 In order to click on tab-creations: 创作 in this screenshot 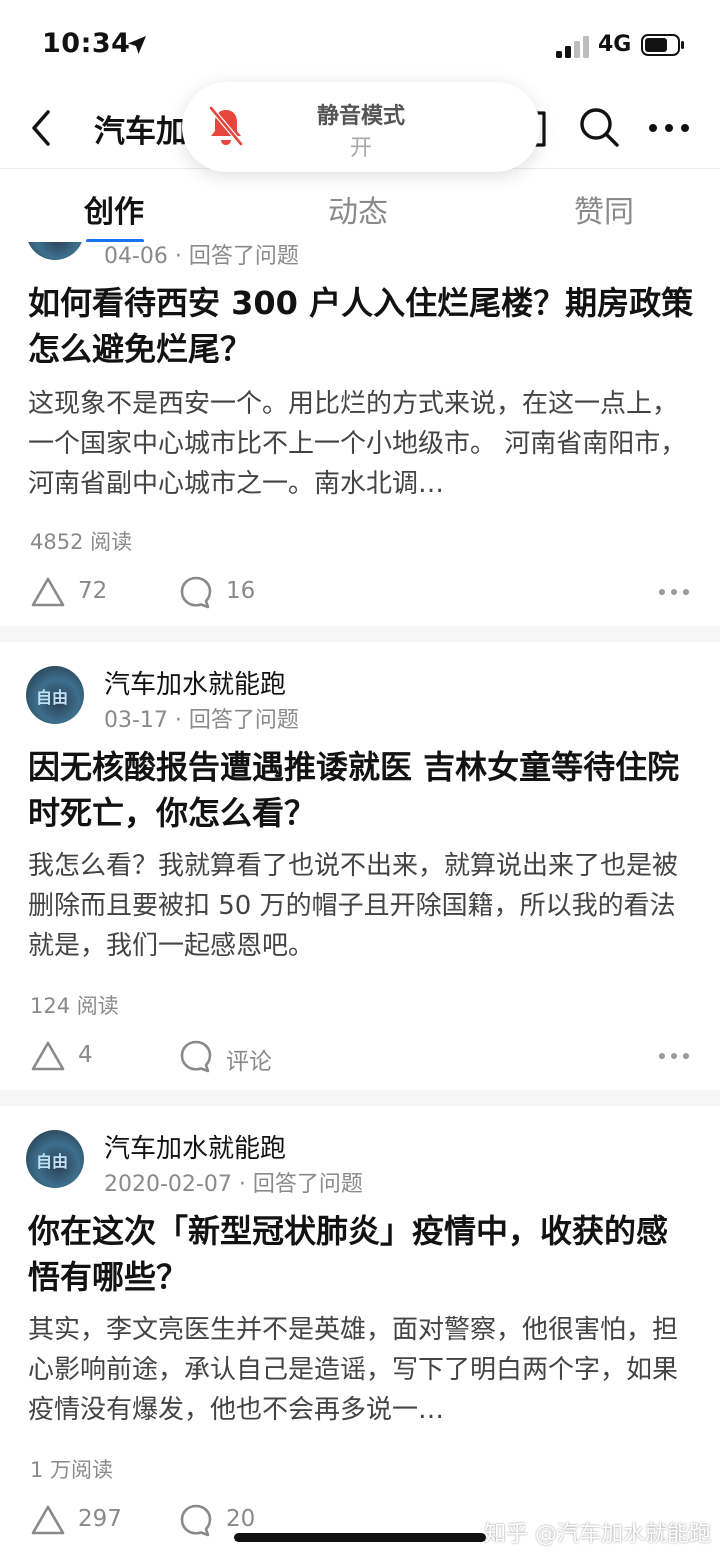, I will do `click(114, 209)`.